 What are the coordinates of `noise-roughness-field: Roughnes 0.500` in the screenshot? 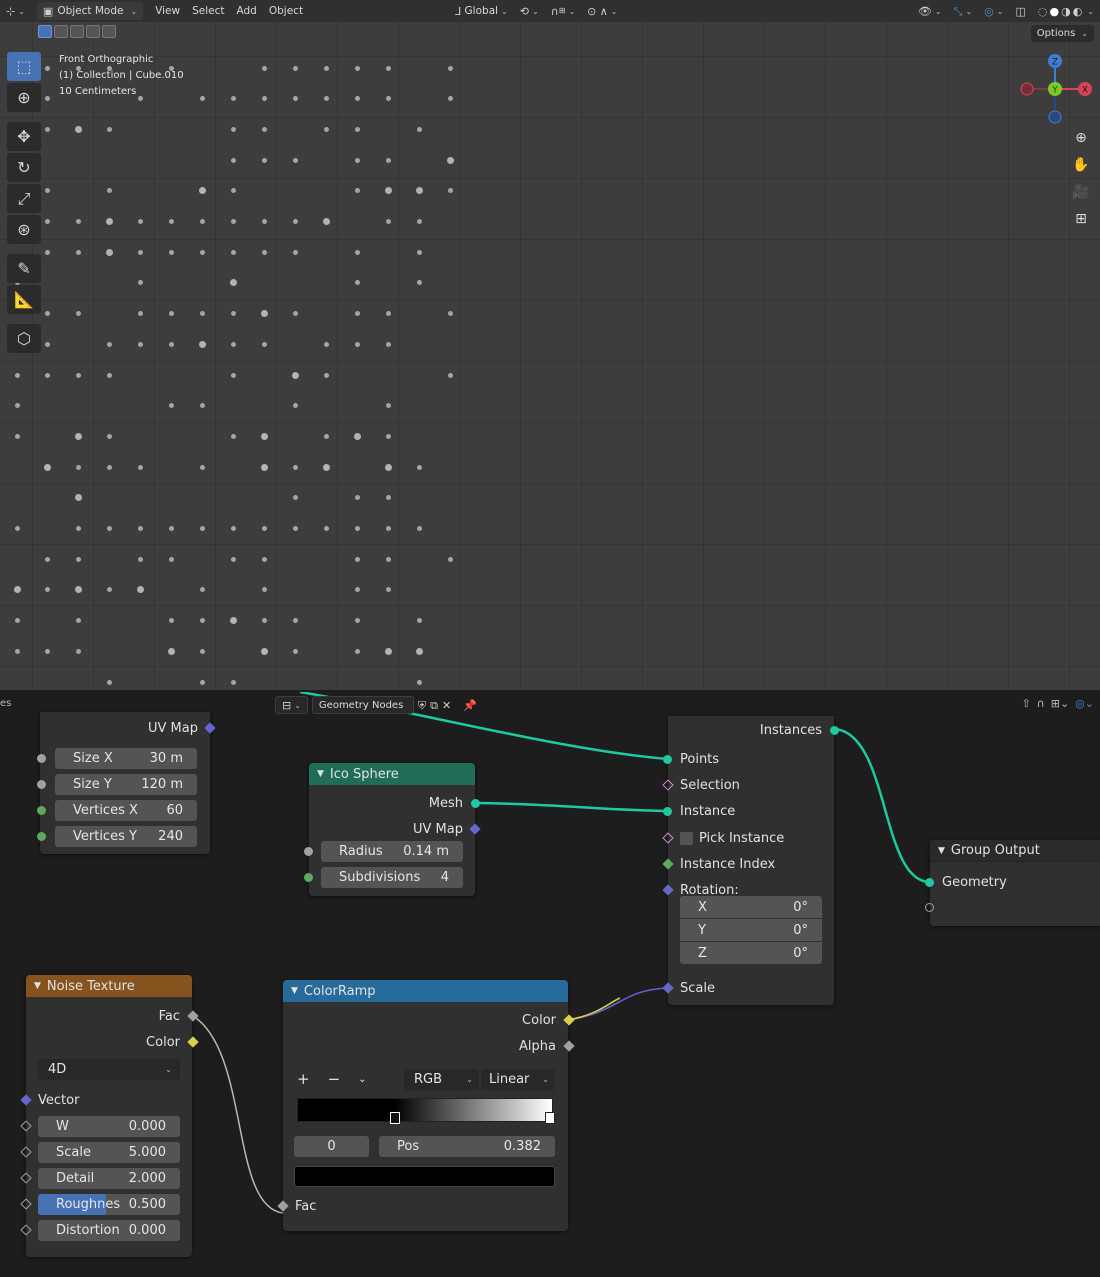 It's located at (109, 1204).